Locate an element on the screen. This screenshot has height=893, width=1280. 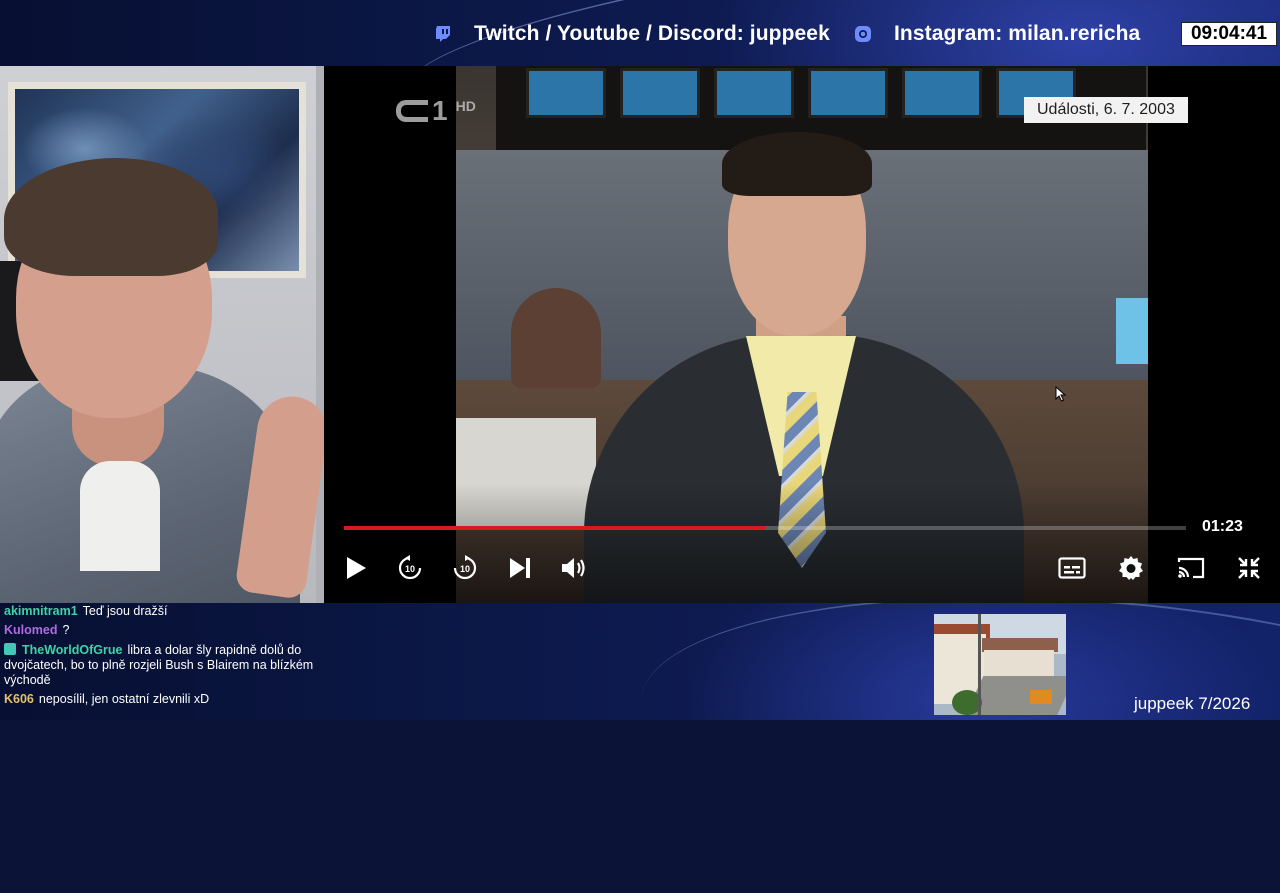
play-icon is located at coordinates (356, 568).